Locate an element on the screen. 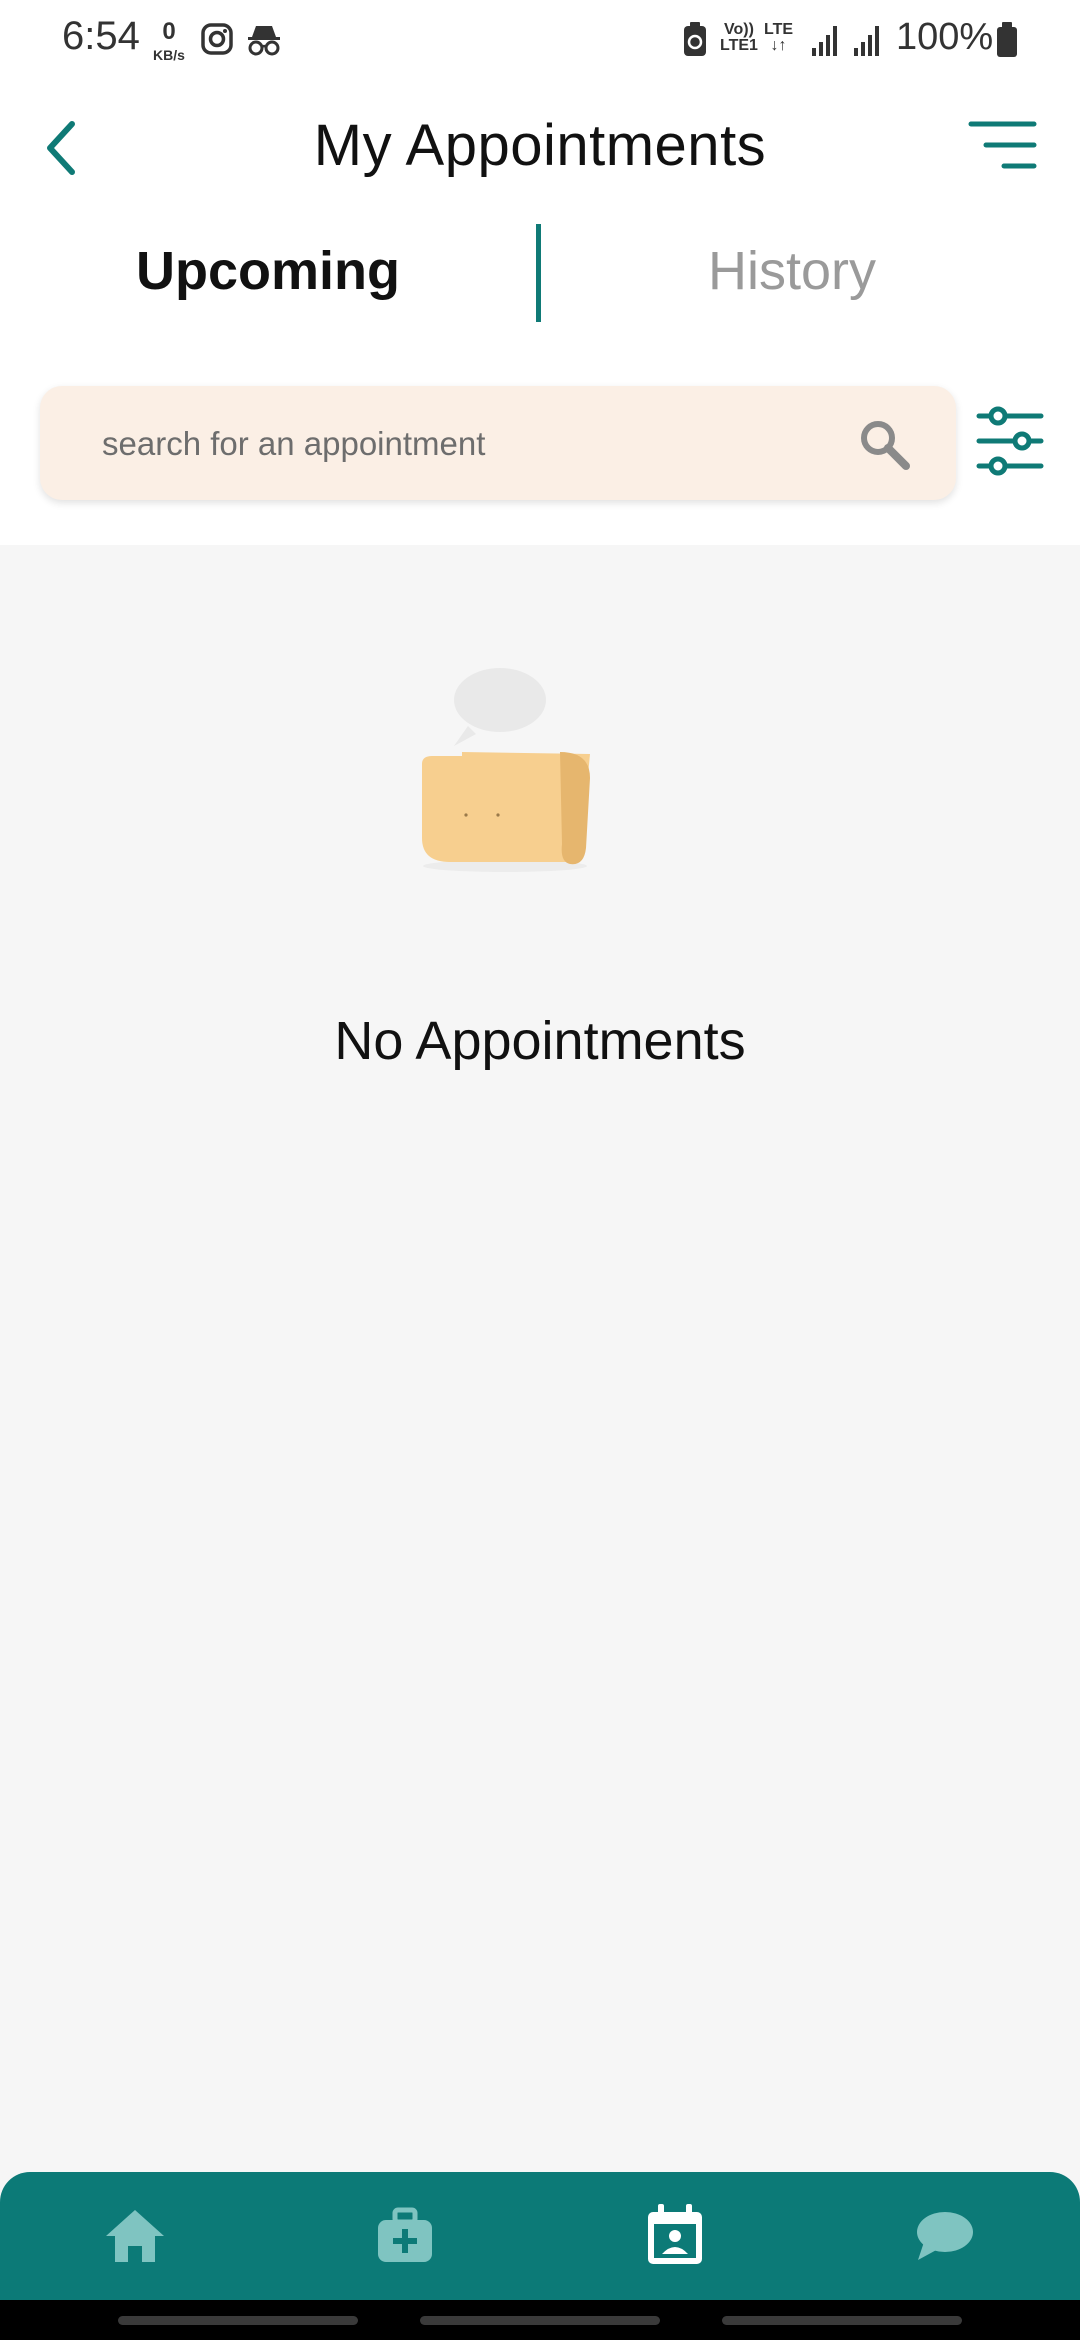 This screenshot has width=1080, height=2340. volte-line1: Vo)) is located at coordinates (739, 29).